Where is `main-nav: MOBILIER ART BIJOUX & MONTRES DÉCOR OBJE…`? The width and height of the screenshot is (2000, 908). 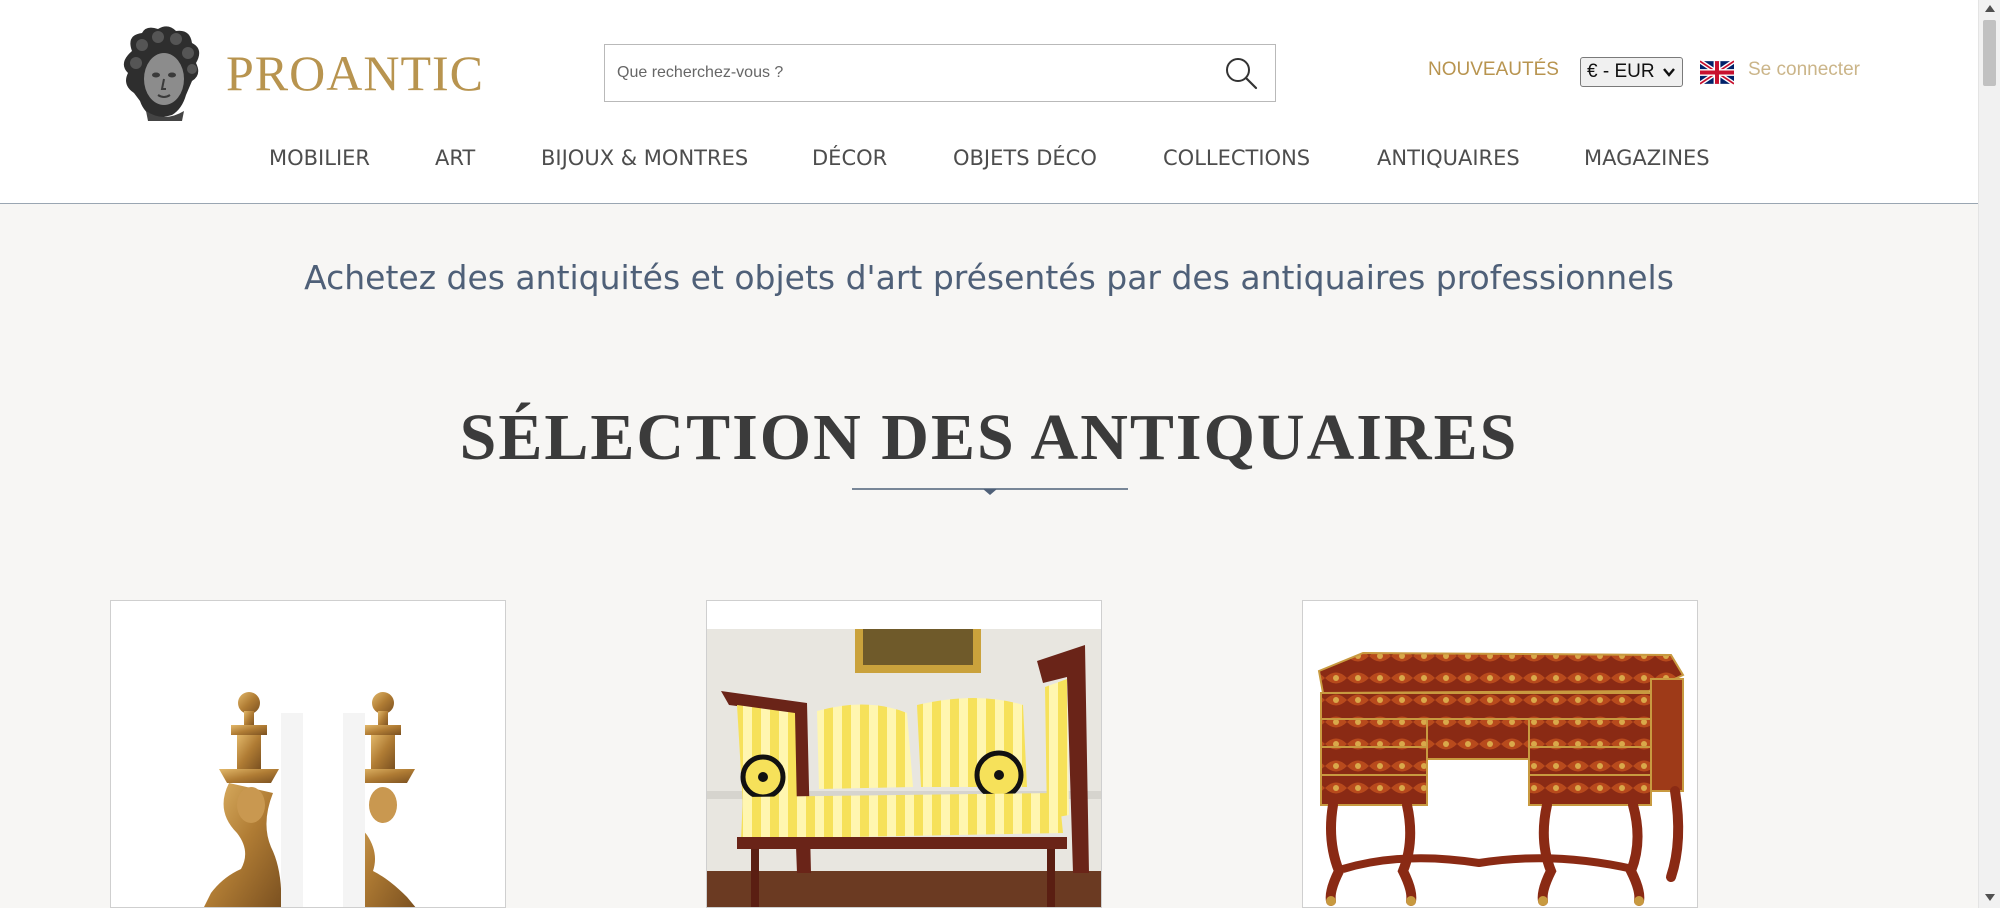 main-nav: MOBILIER ART BIJOUX & MONTRES DÉCOR OBJE… is located at coordinates (989, 164).